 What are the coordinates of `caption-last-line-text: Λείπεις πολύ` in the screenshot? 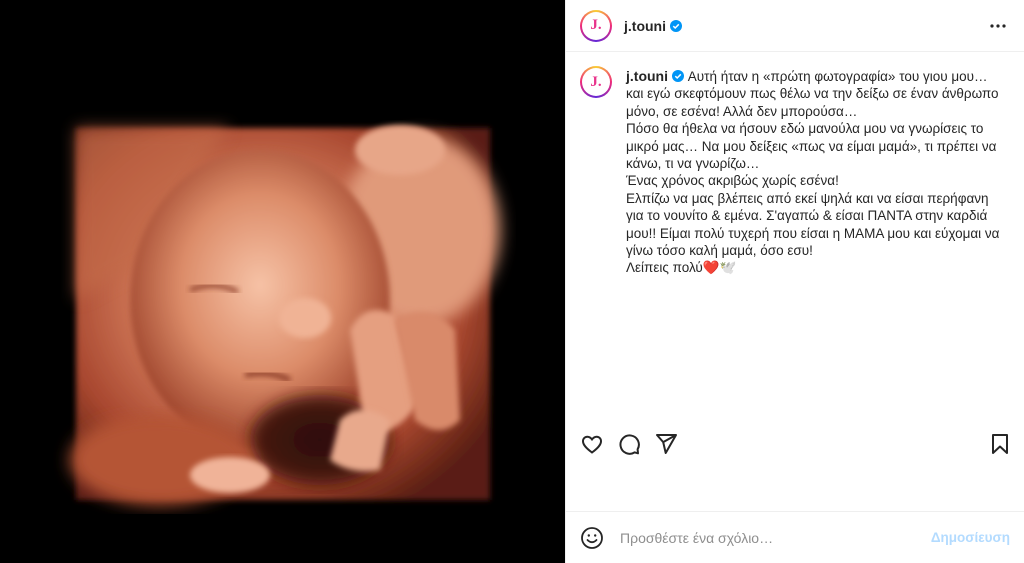 It's located at (664, 268).